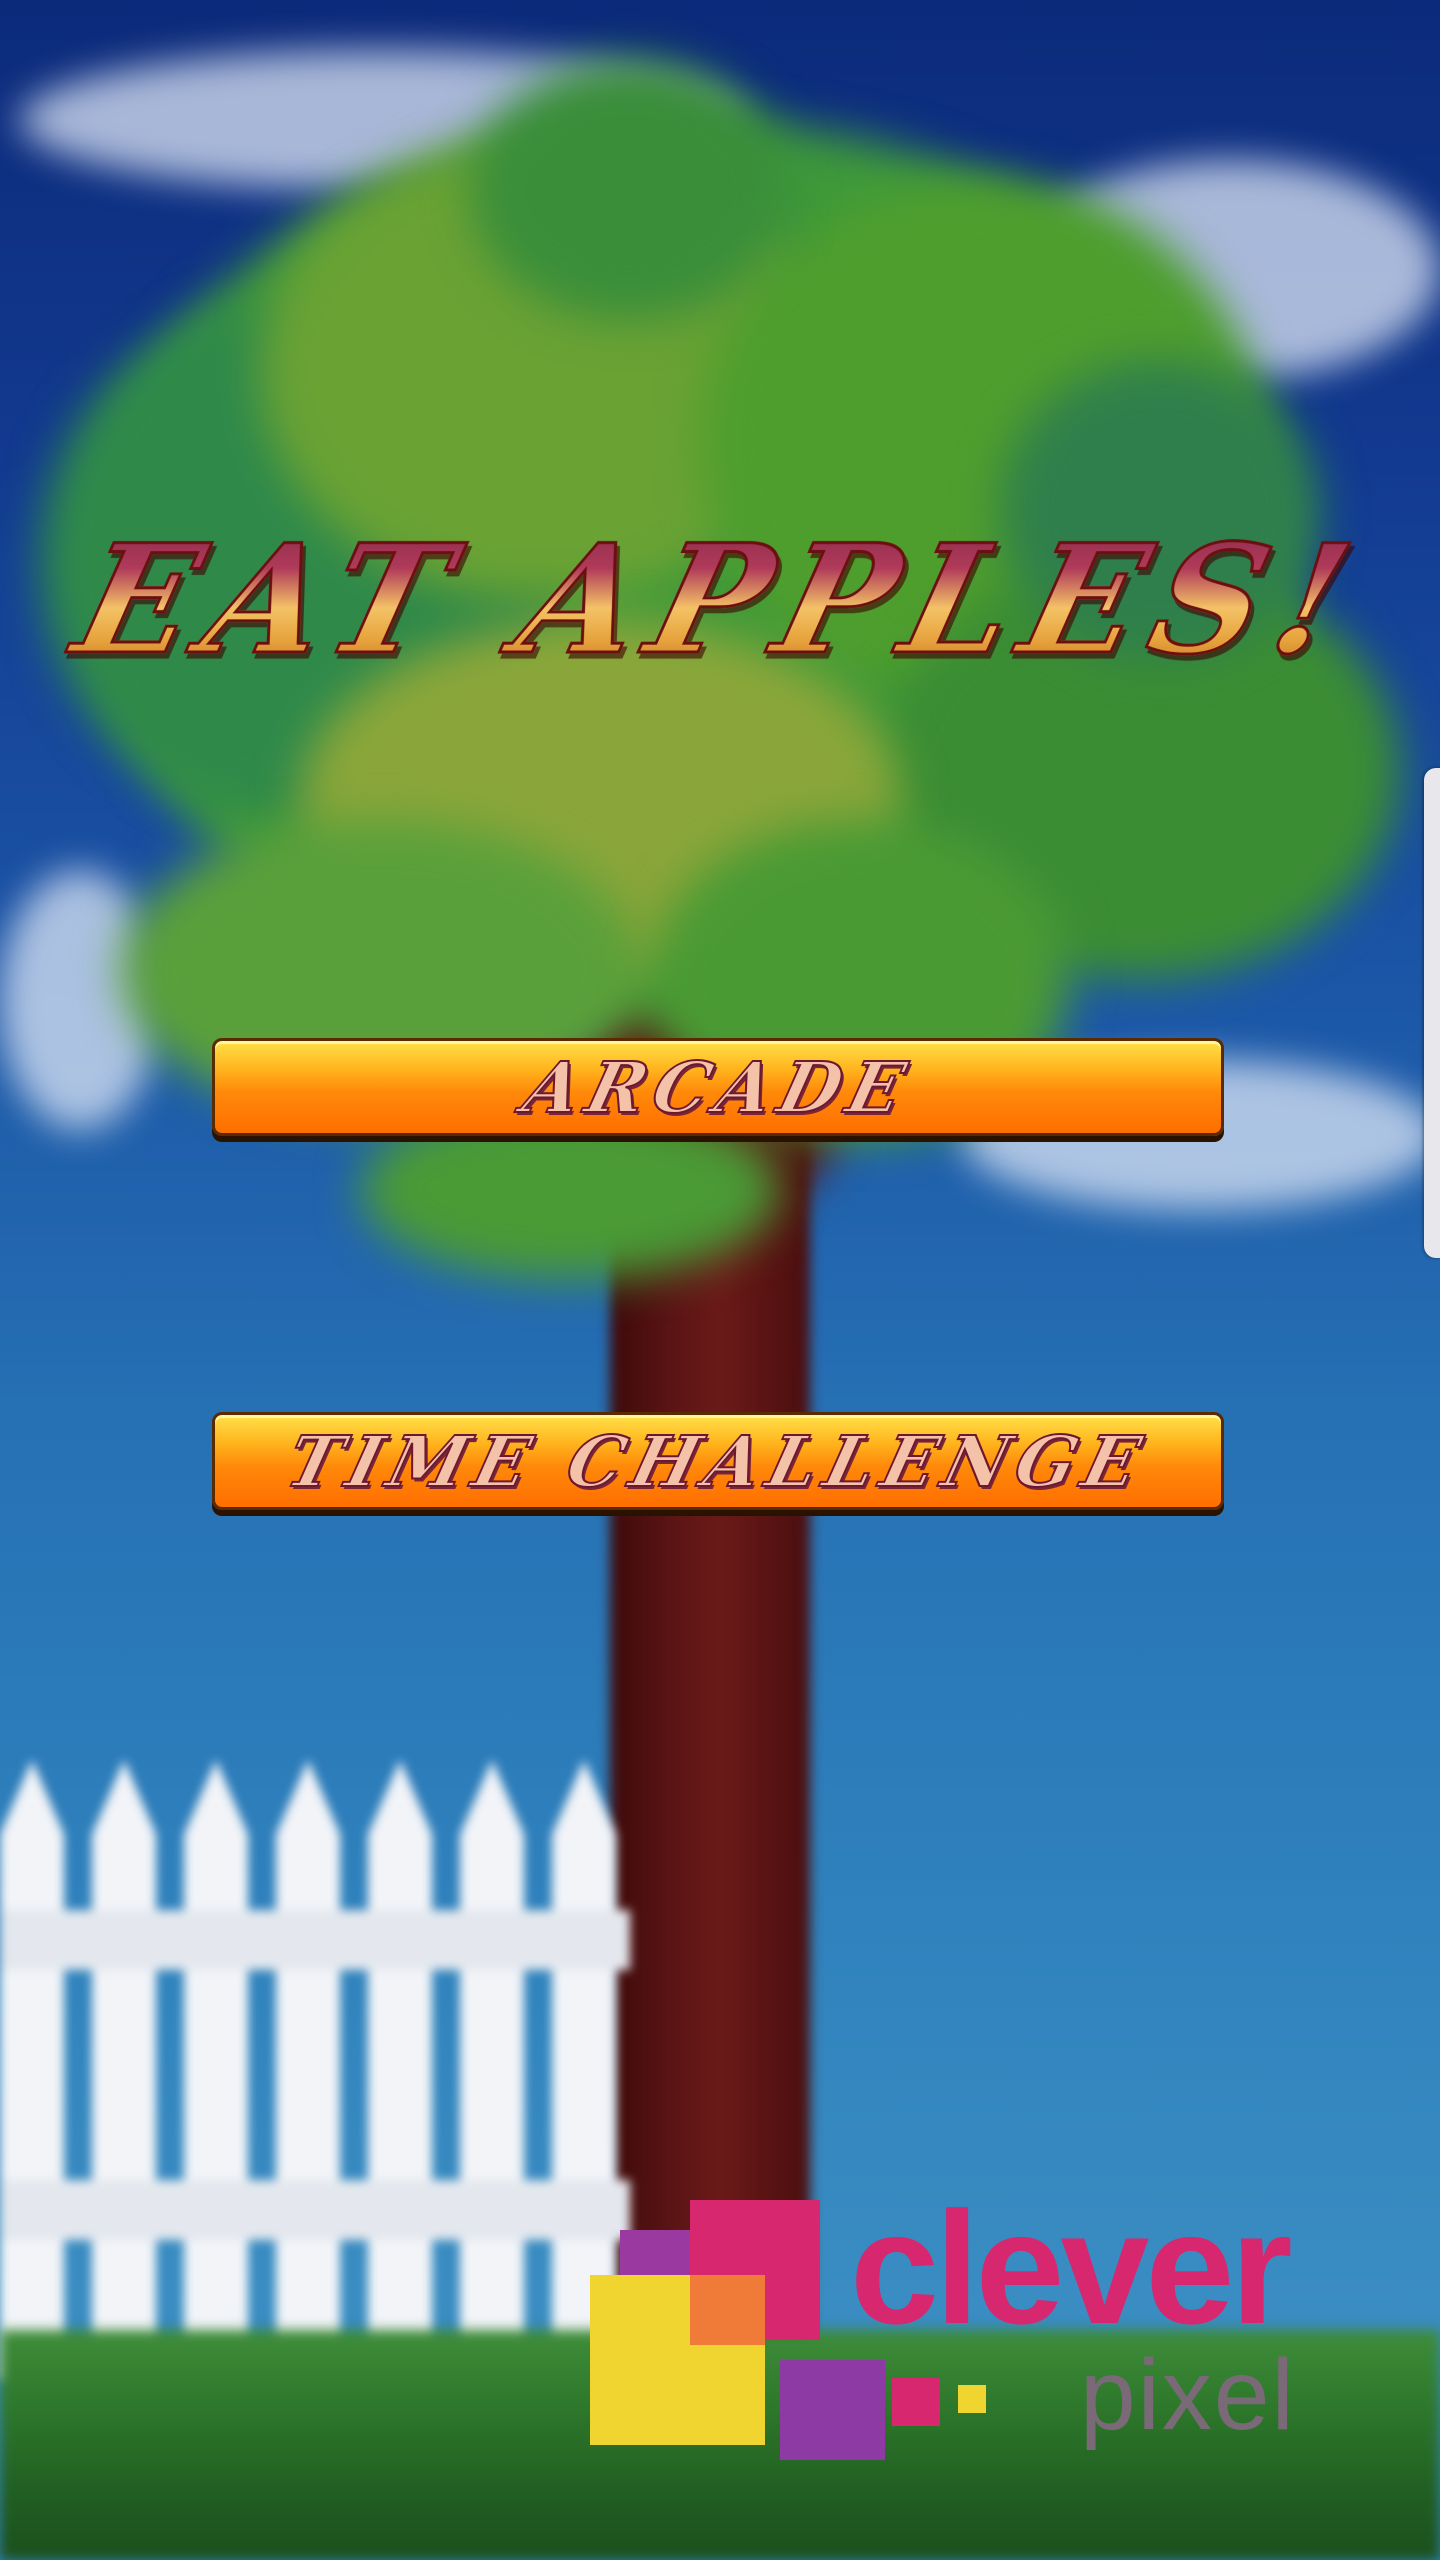  What do you see at coordinates (720, 600) in the screenshot?
I see `game-title: EAT APPLES!` at bounding box center [720, 600].